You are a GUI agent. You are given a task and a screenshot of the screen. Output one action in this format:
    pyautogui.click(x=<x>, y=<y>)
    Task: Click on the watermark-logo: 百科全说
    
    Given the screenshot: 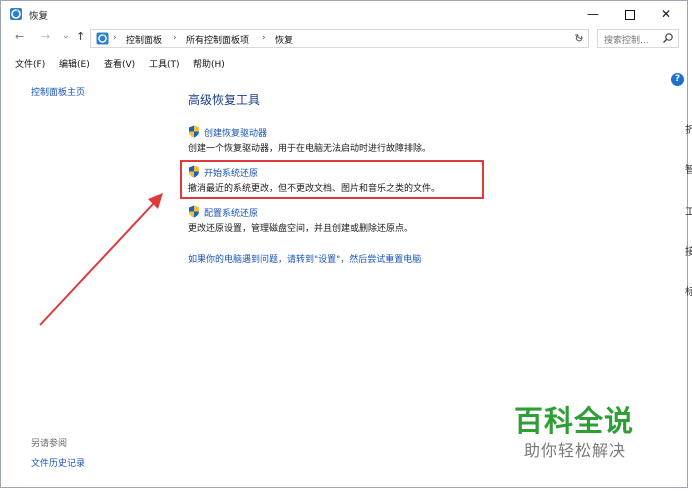 What is the action you would take?
    pyautogui.click(x=574, y=421)
    